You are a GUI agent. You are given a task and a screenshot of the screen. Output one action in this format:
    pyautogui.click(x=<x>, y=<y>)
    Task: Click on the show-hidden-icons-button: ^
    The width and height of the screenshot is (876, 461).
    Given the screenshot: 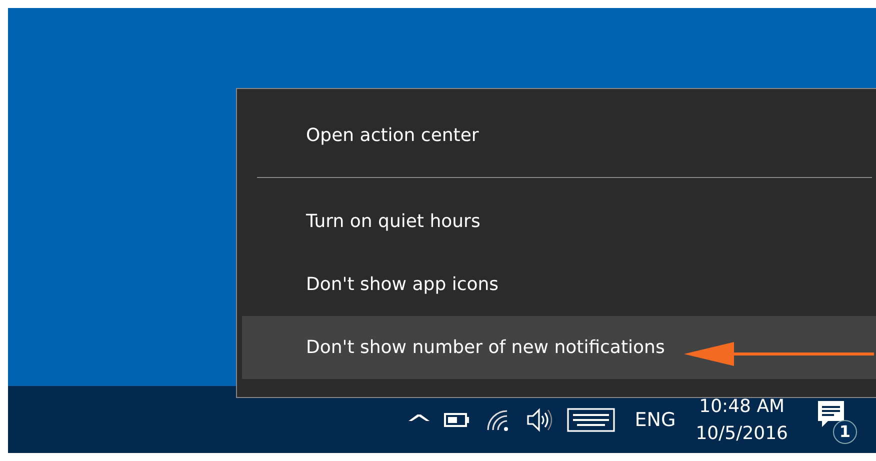 What is the action you would take?
    pyautogui.click(x=418, y=424)
    